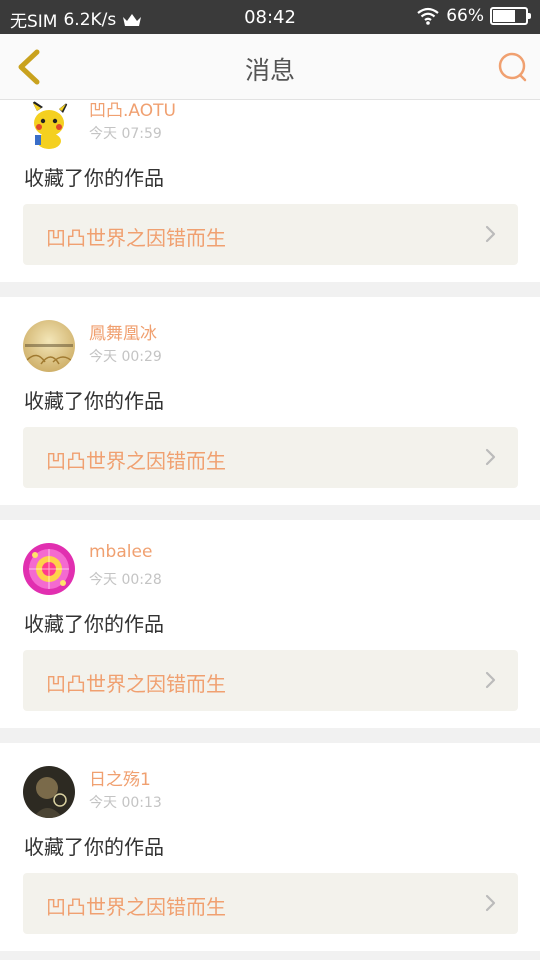 This screenshot has height=960, width=540. I want to click on message-time: 今天 00:29, so click(125, 357).